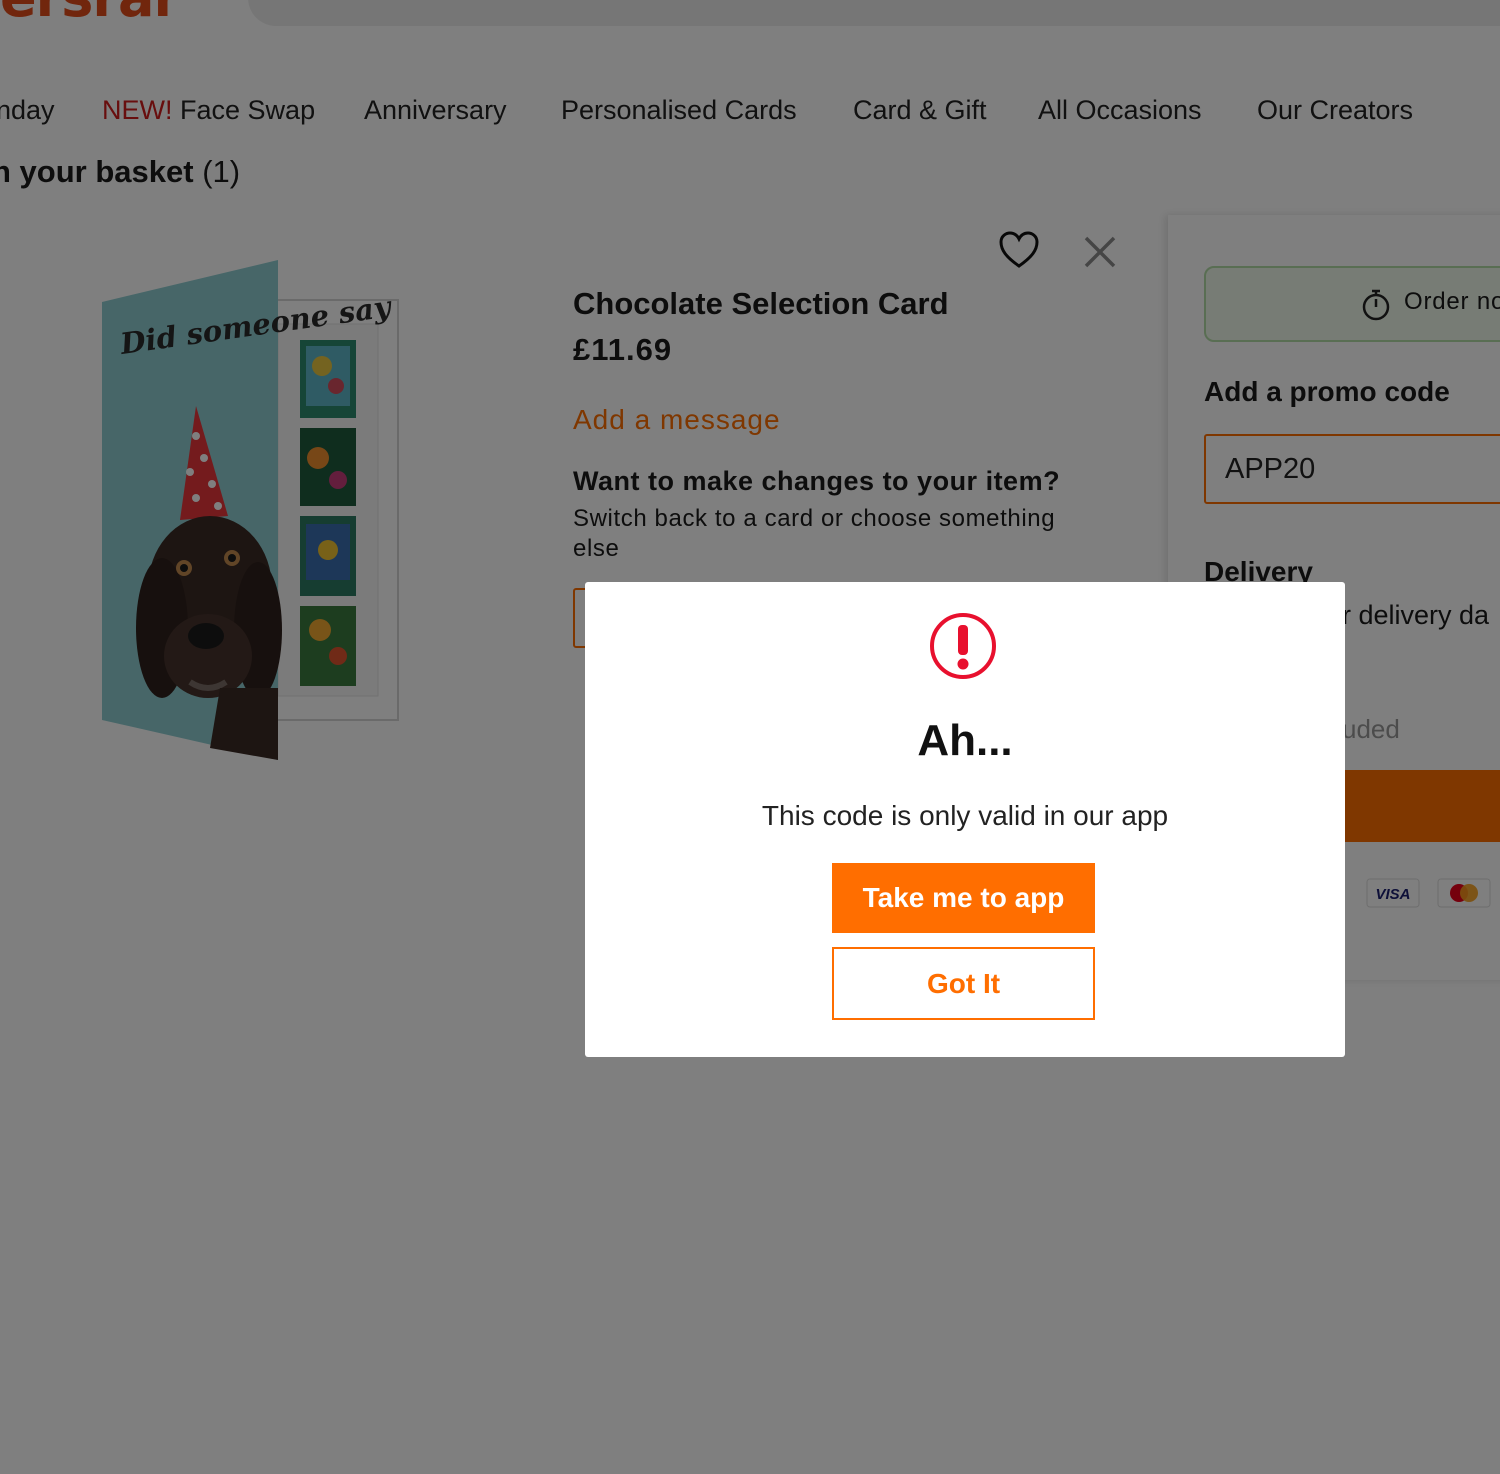  I want to click on dialog-message: This code is only valid in our app, so click(965, 815).